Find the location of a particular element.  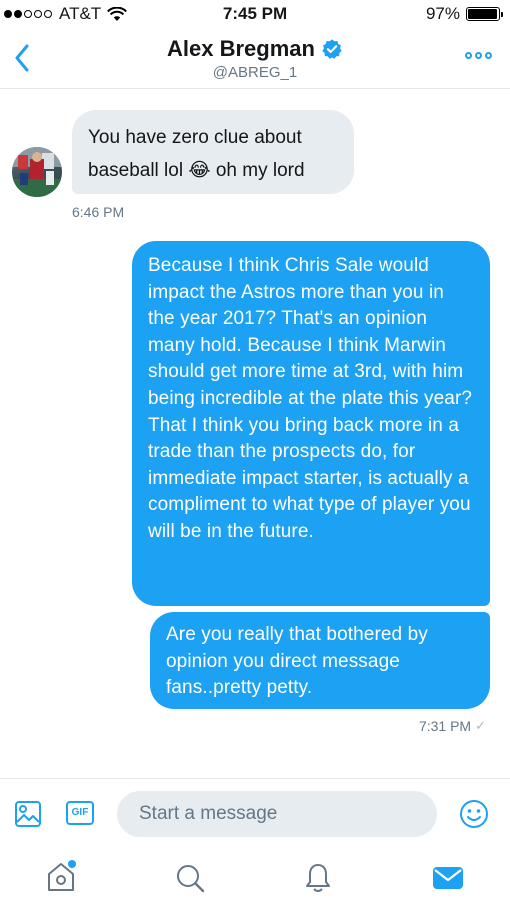

search-icon is located at coordinates (190, 878).